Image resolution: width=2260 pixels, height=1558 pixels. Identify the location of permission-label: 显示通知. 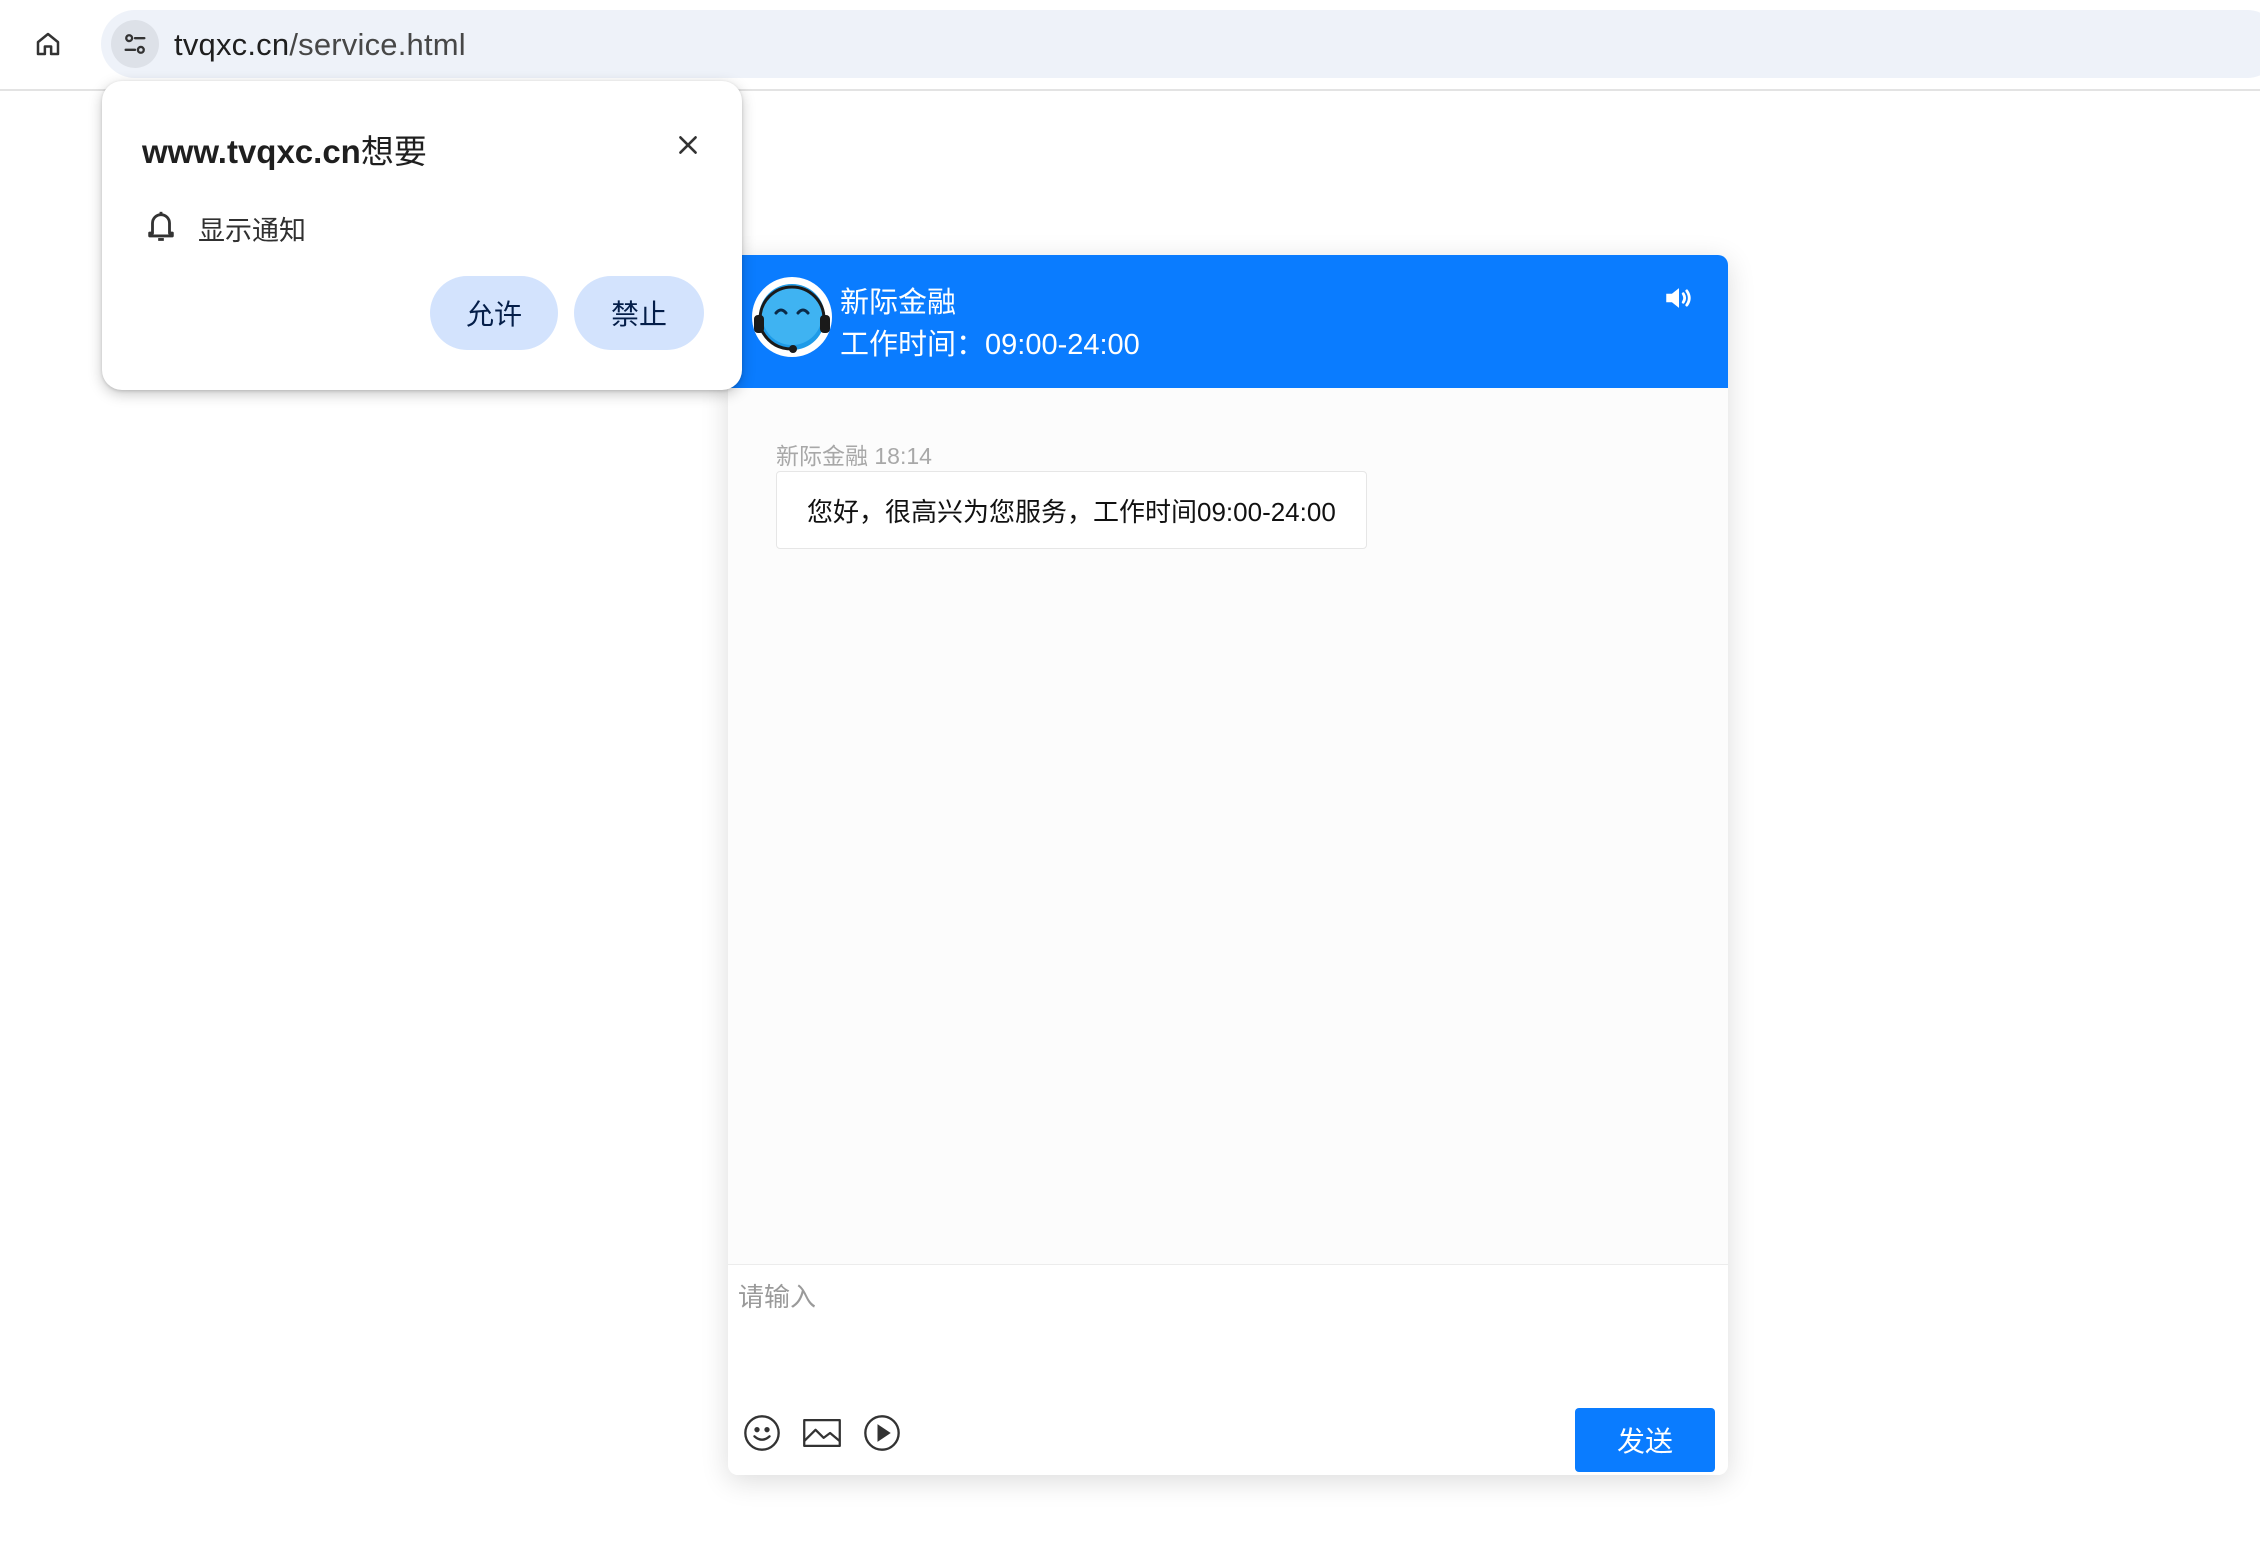
(252, 231).